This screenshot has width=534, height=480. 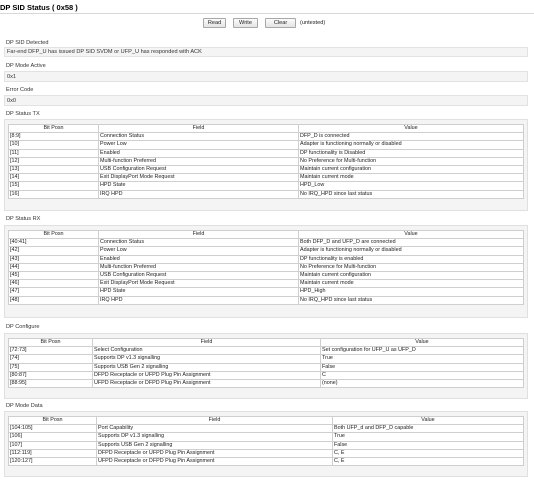 What do you see at coordinates (411, 267) in the screenshot?
I see `value-cell: No Preference for Multi-function` at bounding box center [411, 267].